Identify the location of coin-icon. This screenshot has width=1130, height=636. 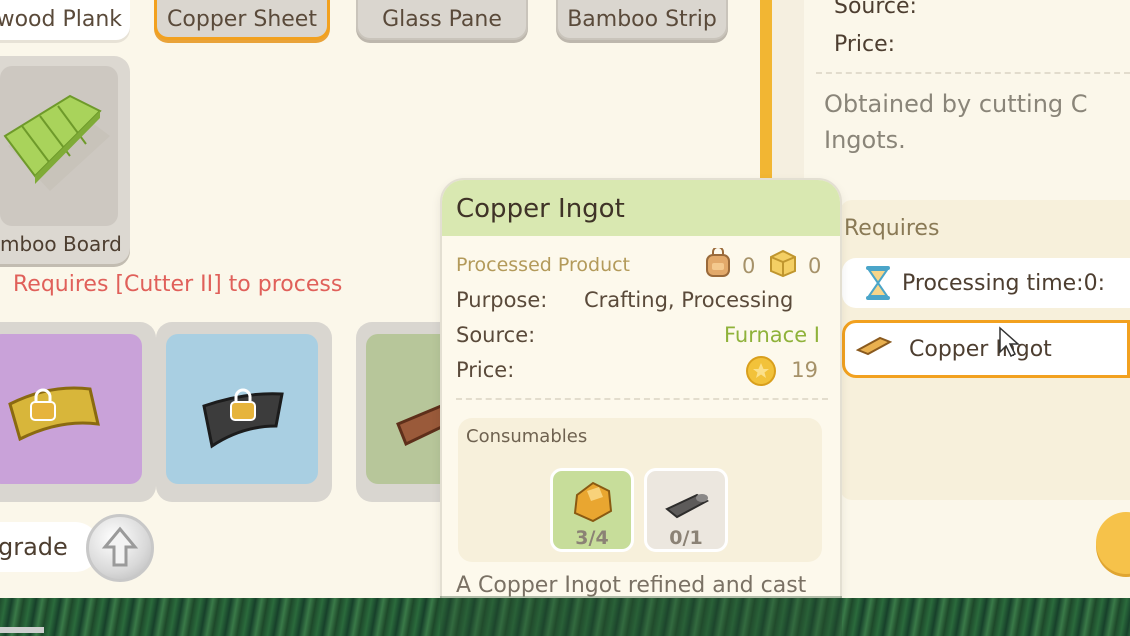
(761, 371).